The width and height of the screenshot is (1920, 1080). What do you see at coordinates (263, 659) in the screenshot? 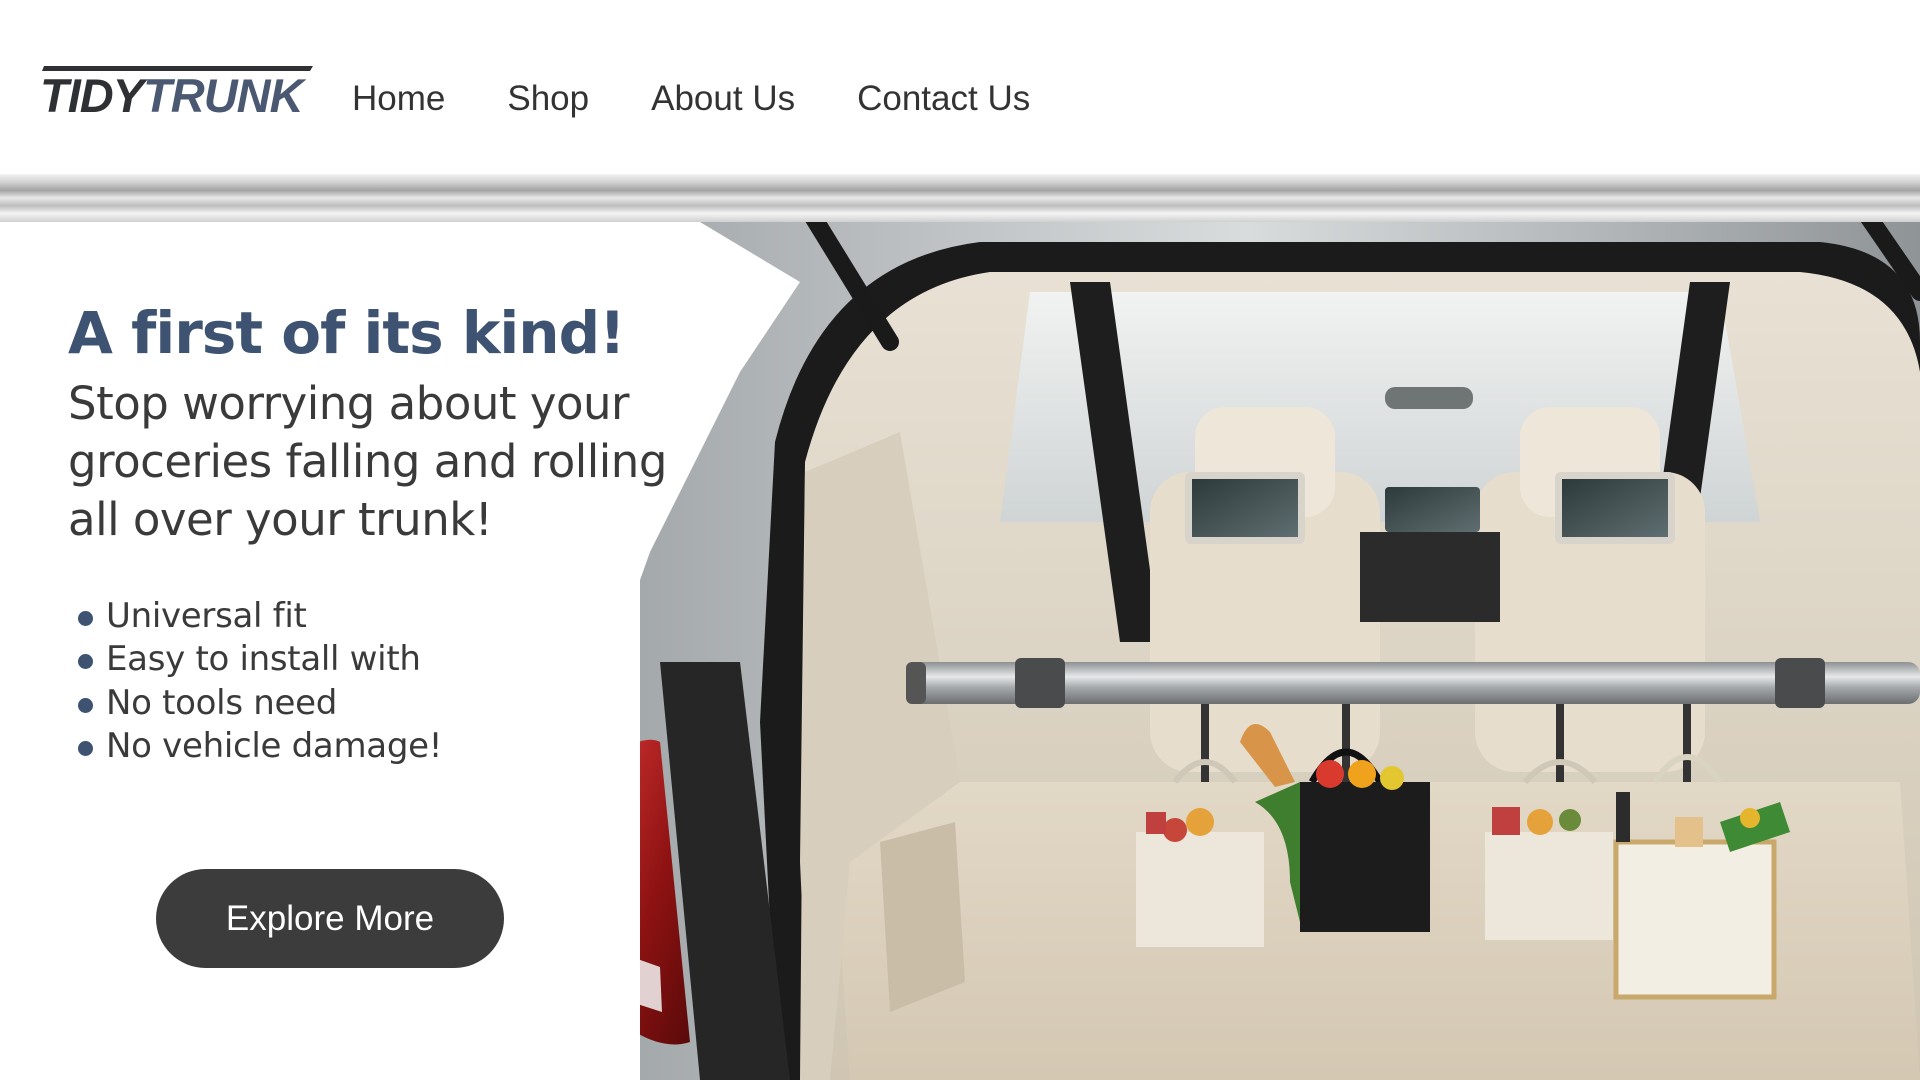
I see `feature-label: Easy to install with` at bounding box center [263, 659].